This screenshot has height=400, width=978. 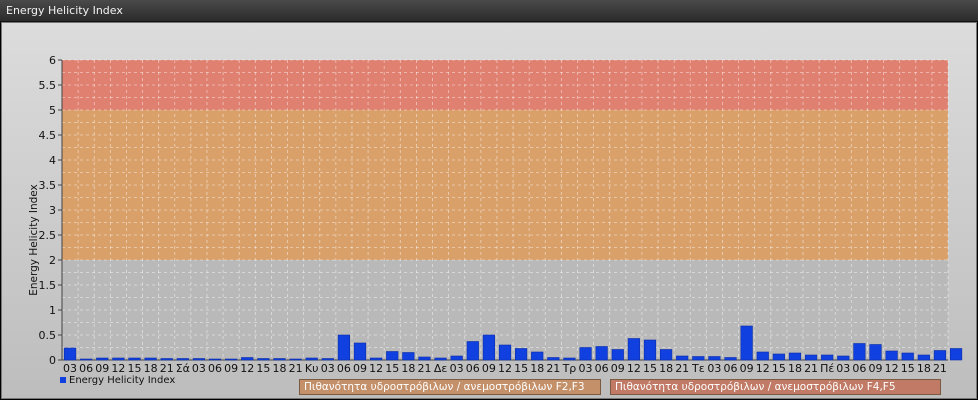 I want to click on legend-swatch, so click(x=63, y=380).